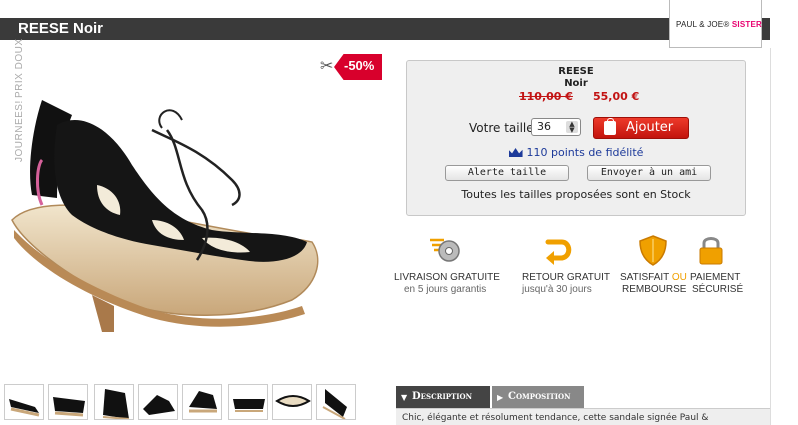  I want to click on thumbnail-strip, so click(182, 404).